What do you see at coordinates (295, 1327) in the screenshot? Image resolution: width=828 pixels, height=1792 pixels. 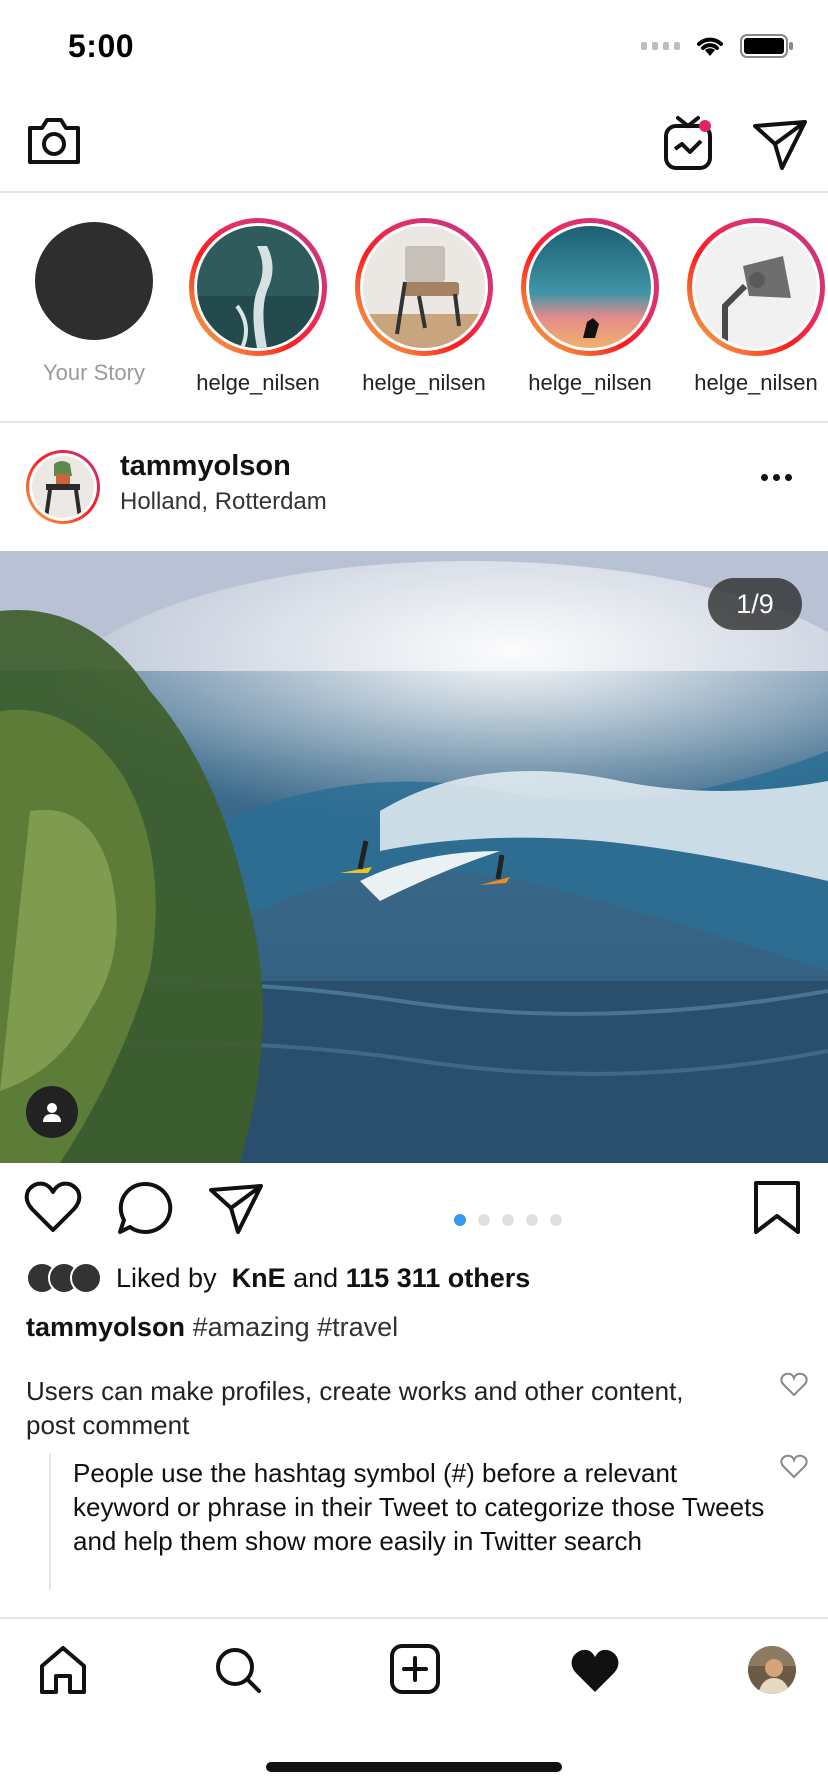 I see `caption-text: #amazing #travel` at bounding box center [295, 1327].